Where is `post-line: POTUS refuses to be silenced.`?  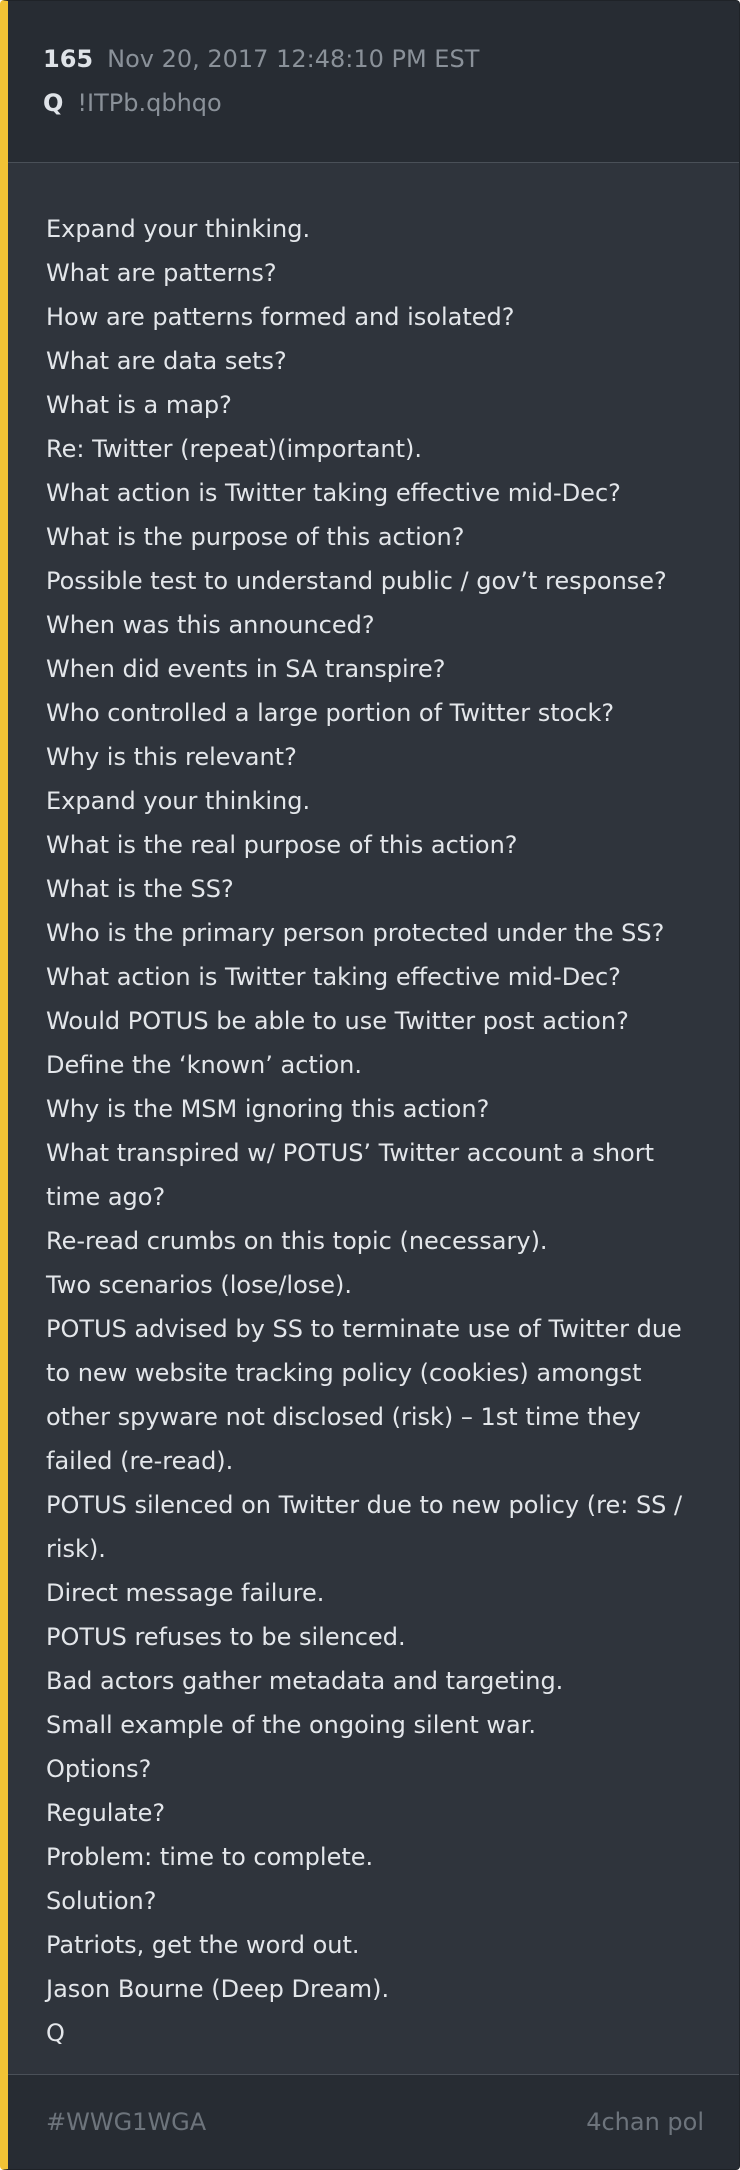
post-line: POTUS refuses to be silenced. is located at coordinates (226, 1637).